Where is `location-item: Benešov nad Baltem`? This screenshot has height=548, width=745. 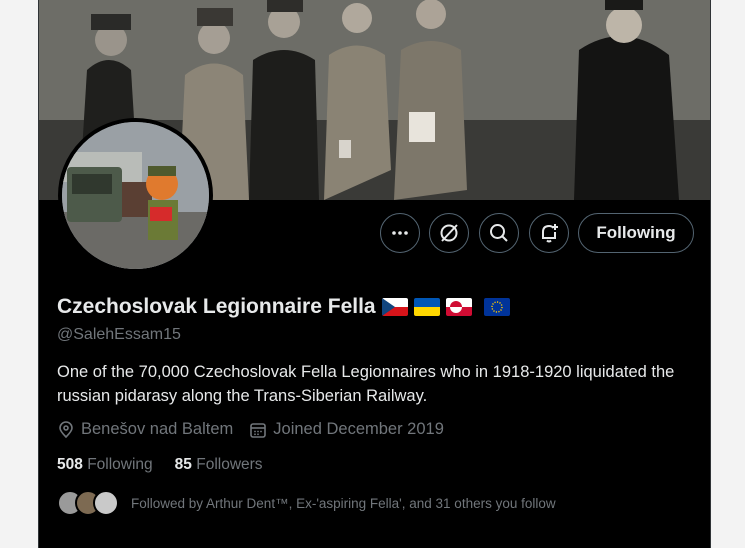 location-item: Benešov nad Baltem is located at coordinates (145, 429).